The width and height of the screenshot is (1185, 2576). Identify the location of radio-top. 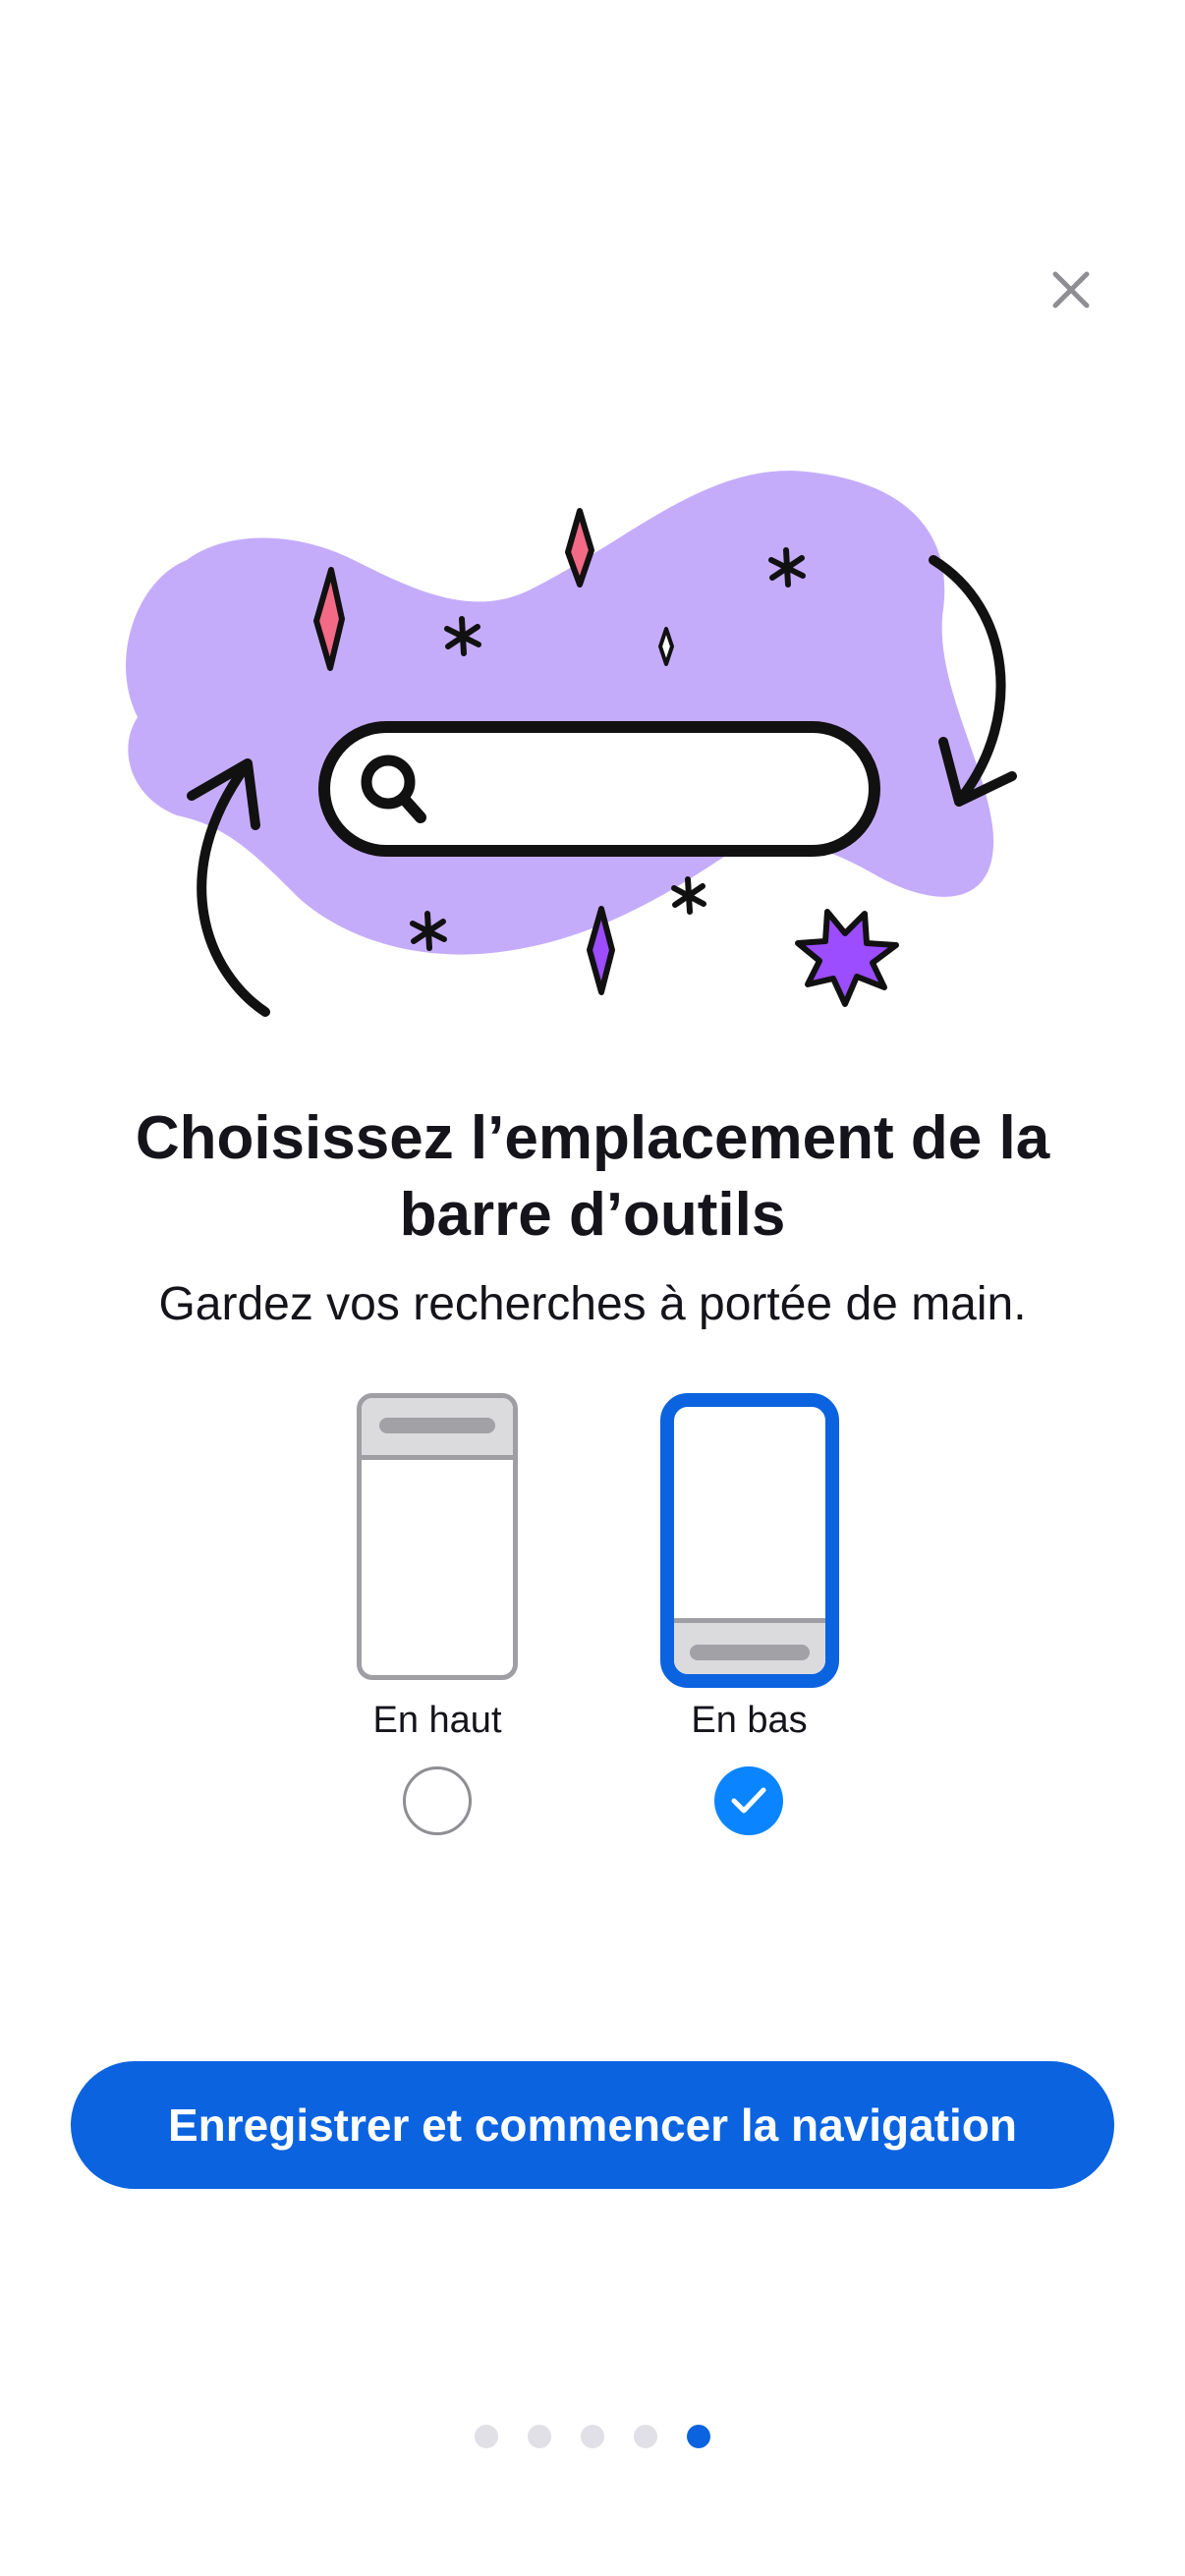
(438, 1800).